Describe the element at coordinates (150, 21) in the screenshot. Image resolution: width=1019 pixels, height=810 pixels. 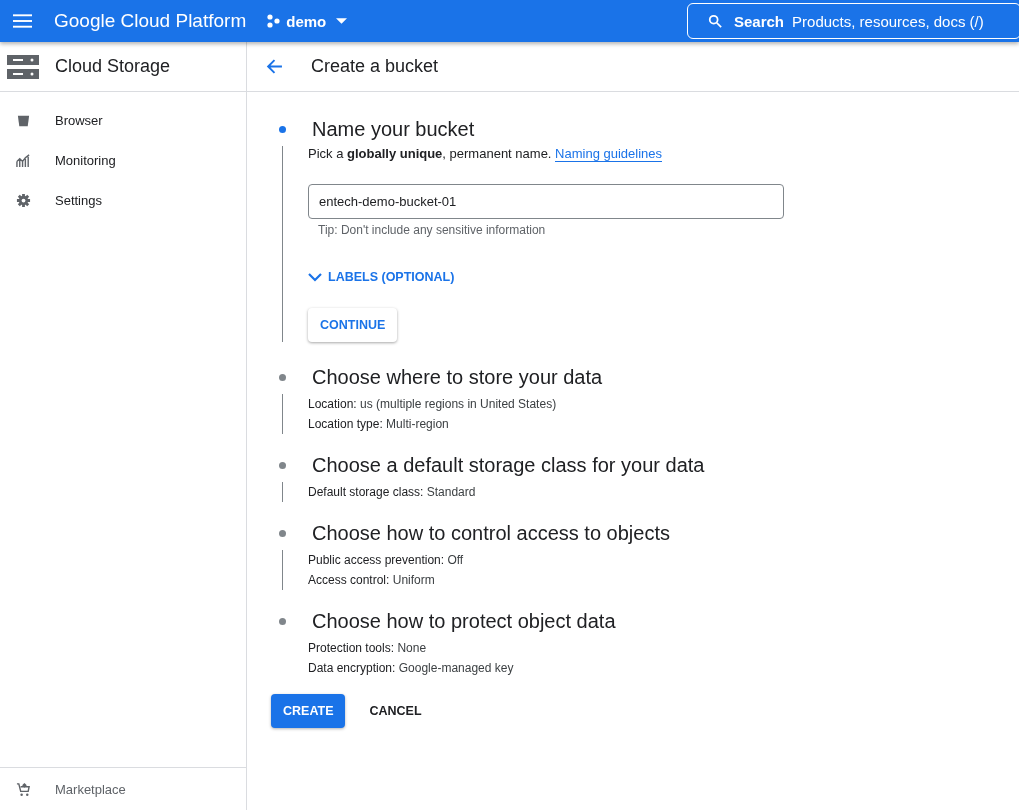
I see `product-title: Google Cloud Platform` at that location.